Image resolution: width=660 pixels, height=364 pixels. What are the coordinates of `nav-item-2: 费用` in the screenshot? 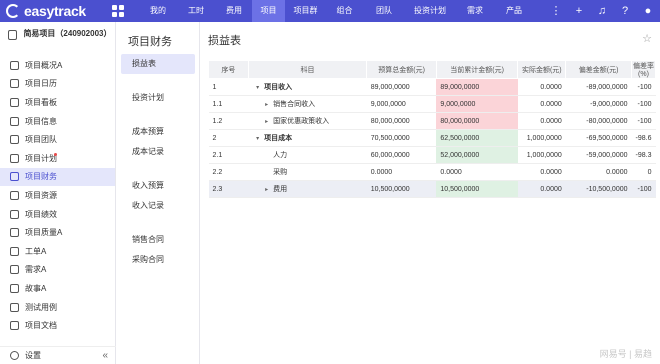 It's located at (234, 11).